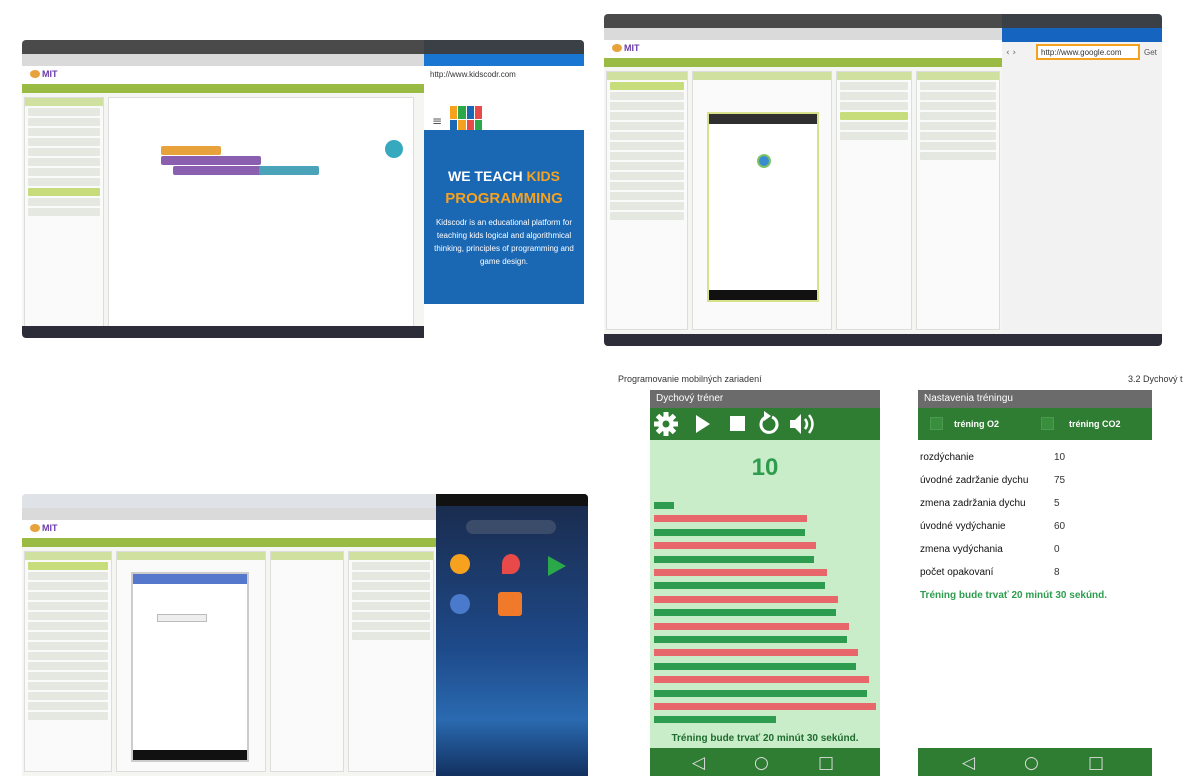 This screenshot has height=776, width=1204. What do you see at coordinates (690, 379) in the screenshot?
I see `document-header-left: Programovanie mobilných zariadení` at bounding box center [690, 379].